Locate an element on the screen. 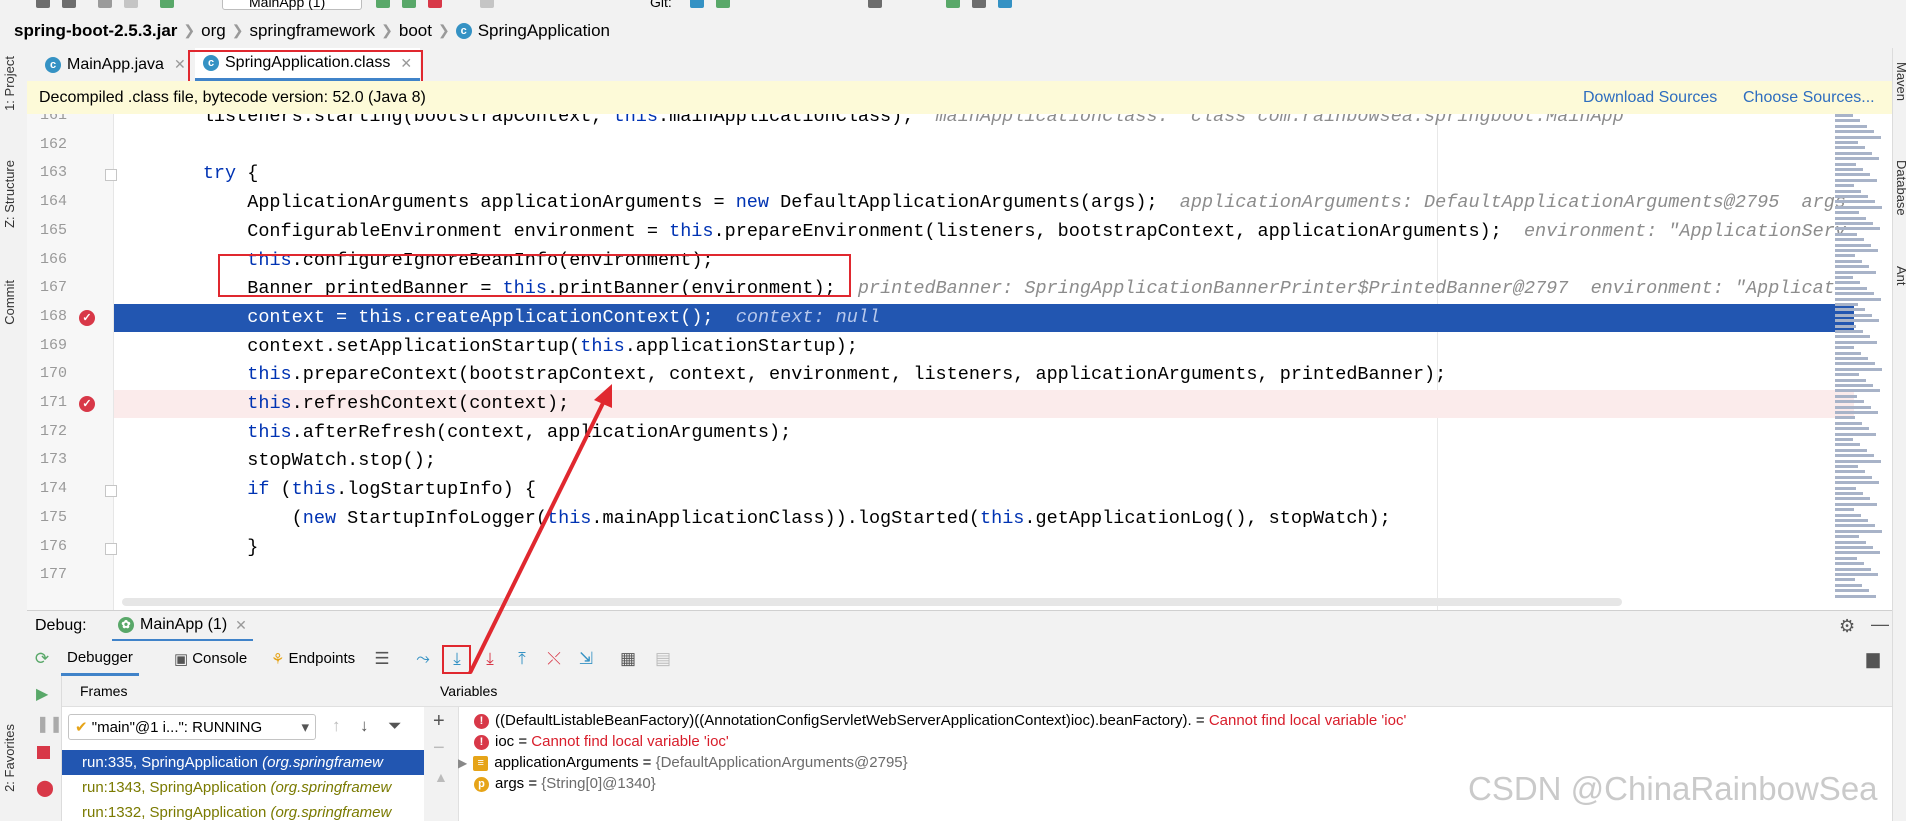 This screenshot has height=825, width=1906. drop-frame-icon: ⤬ is located at coordinates (554, 659).